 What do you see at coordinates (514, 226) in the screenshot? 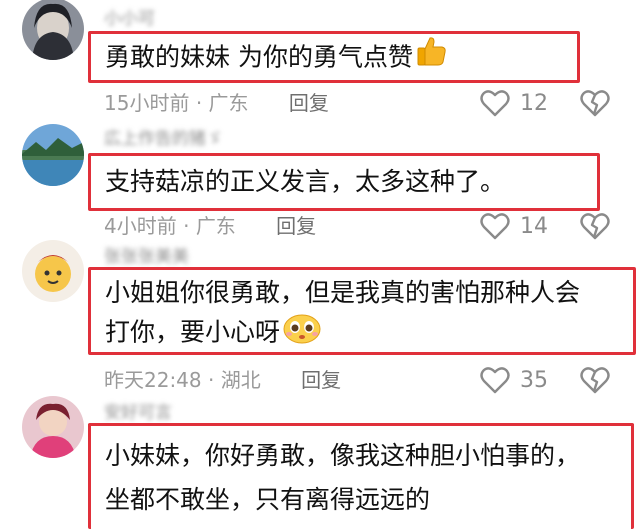
I see `like-button: 14` at bounding box center [514, 226].